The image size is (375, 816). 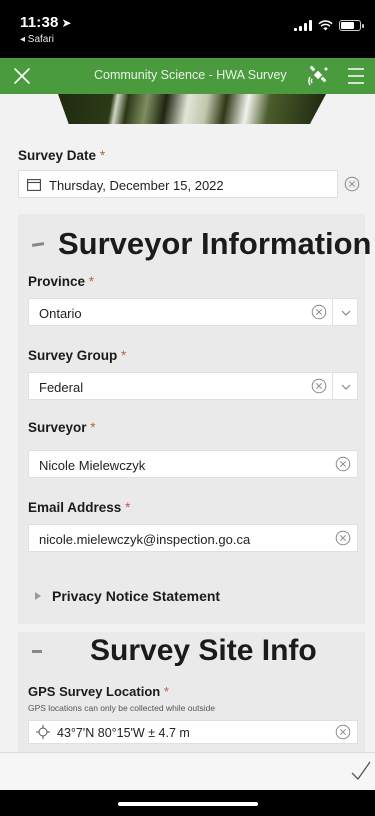 I want to click on crosshair-icon, so click(x=43, y=732).